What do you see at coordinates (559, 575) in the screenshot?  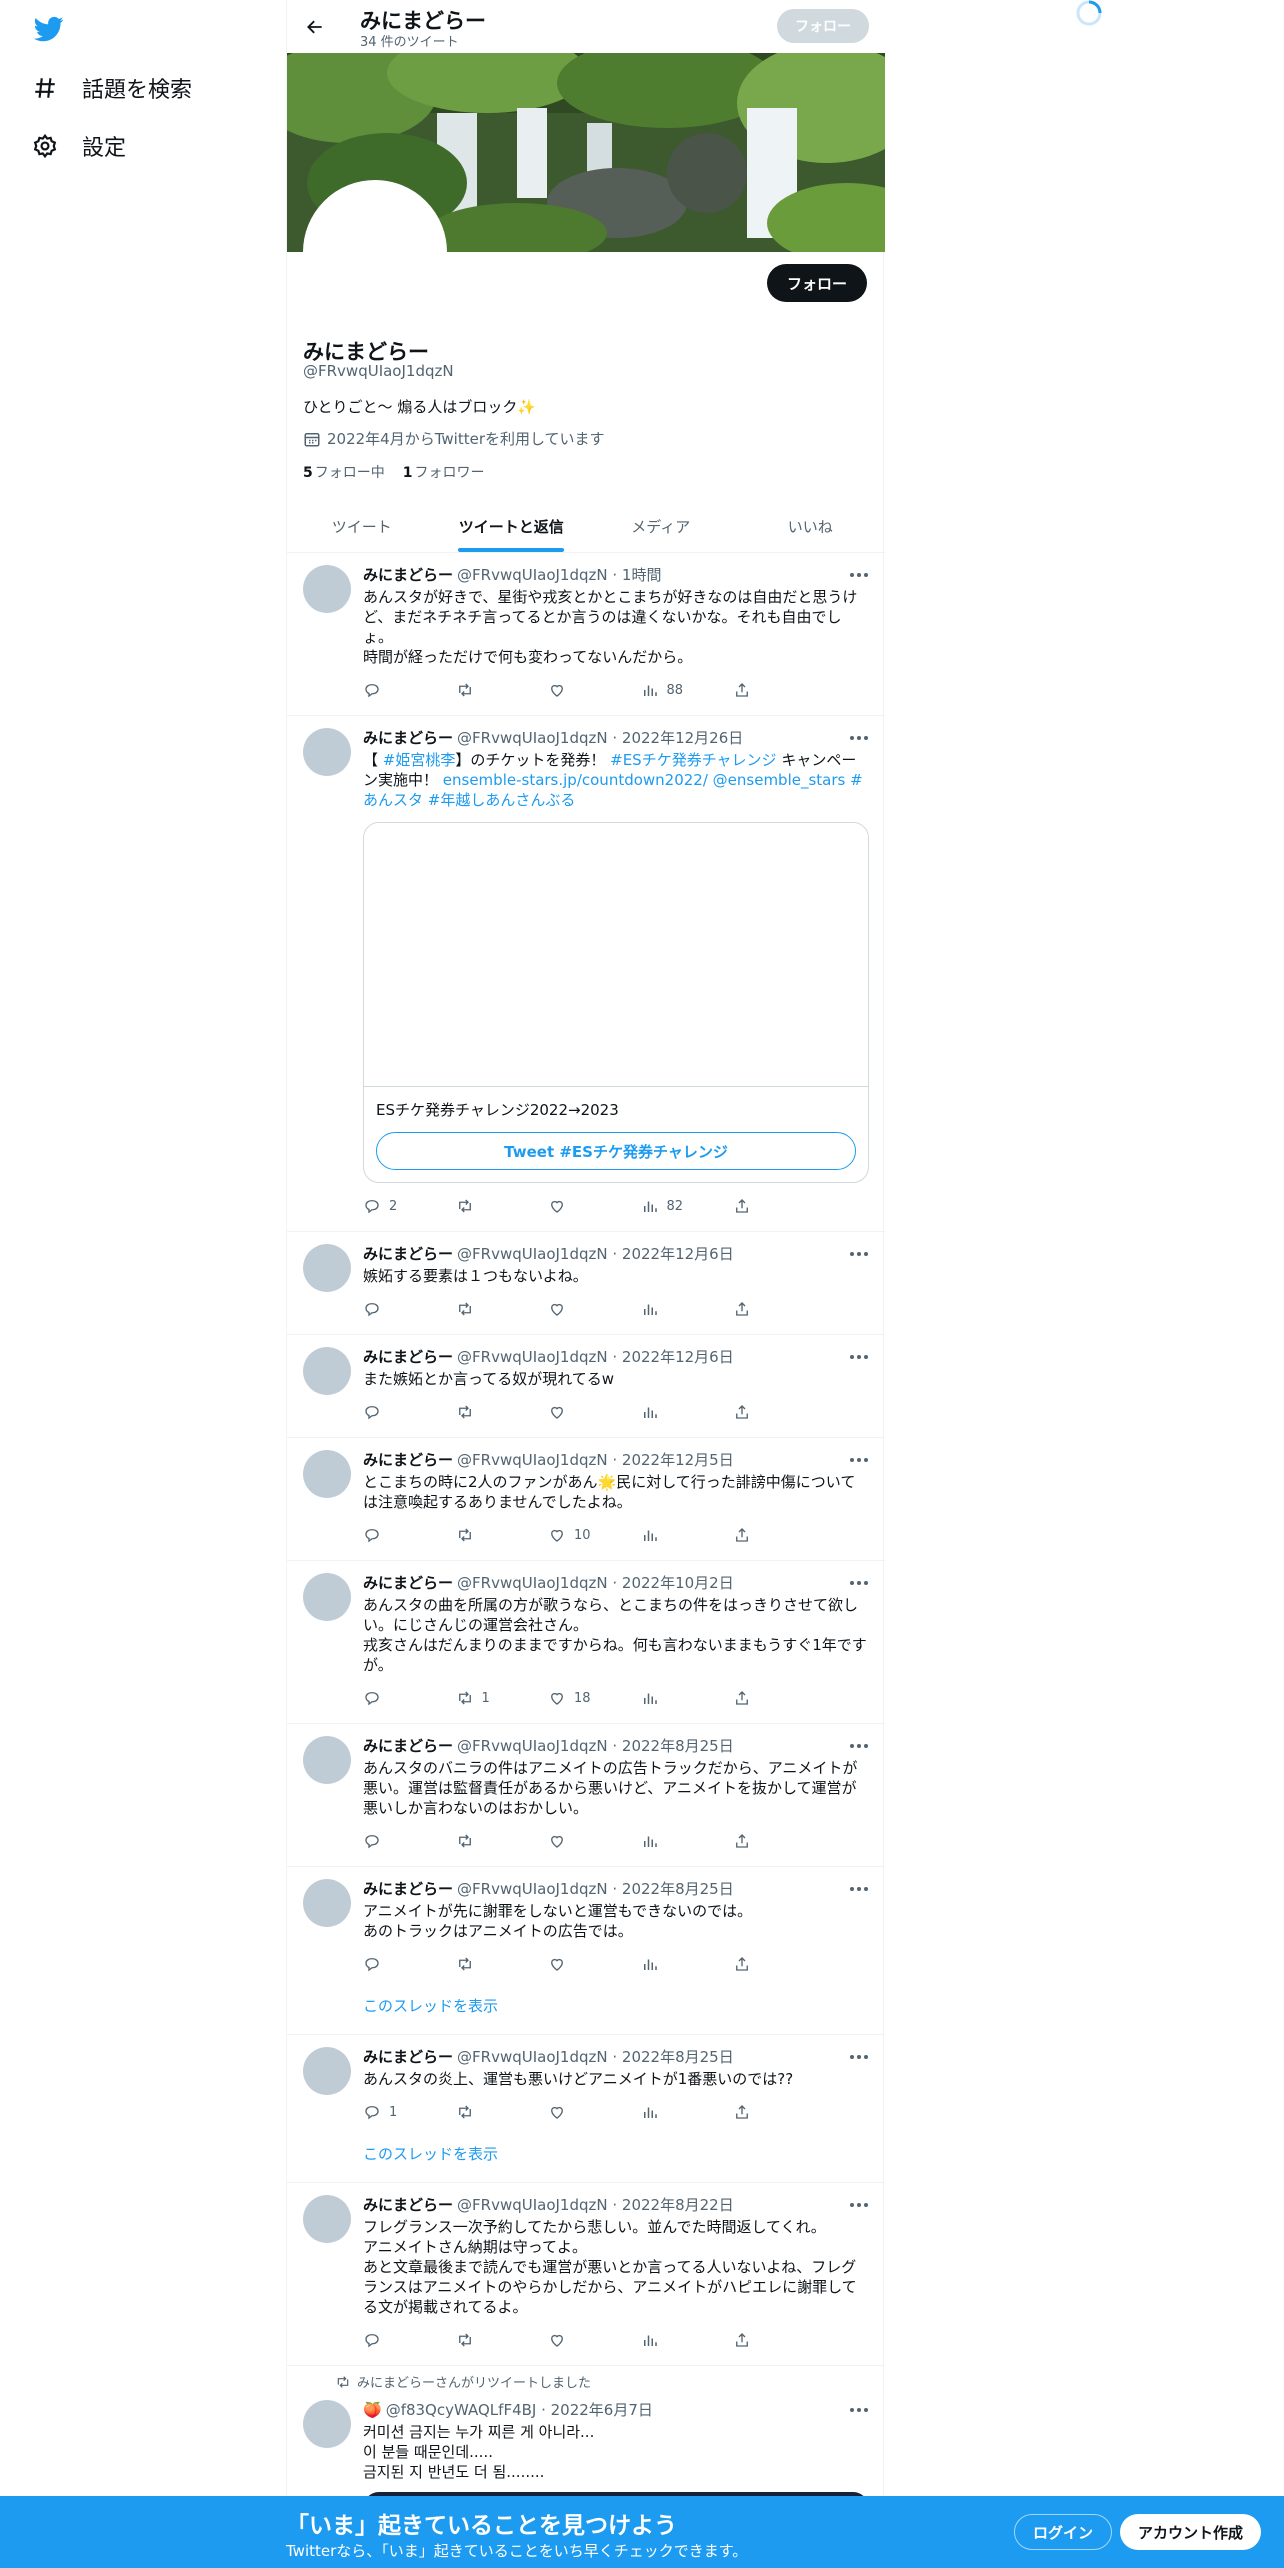 I see `tweet-meta: @FRvwqUIaoJ1dqzN · 1時間` at bounding box center [559, 575].